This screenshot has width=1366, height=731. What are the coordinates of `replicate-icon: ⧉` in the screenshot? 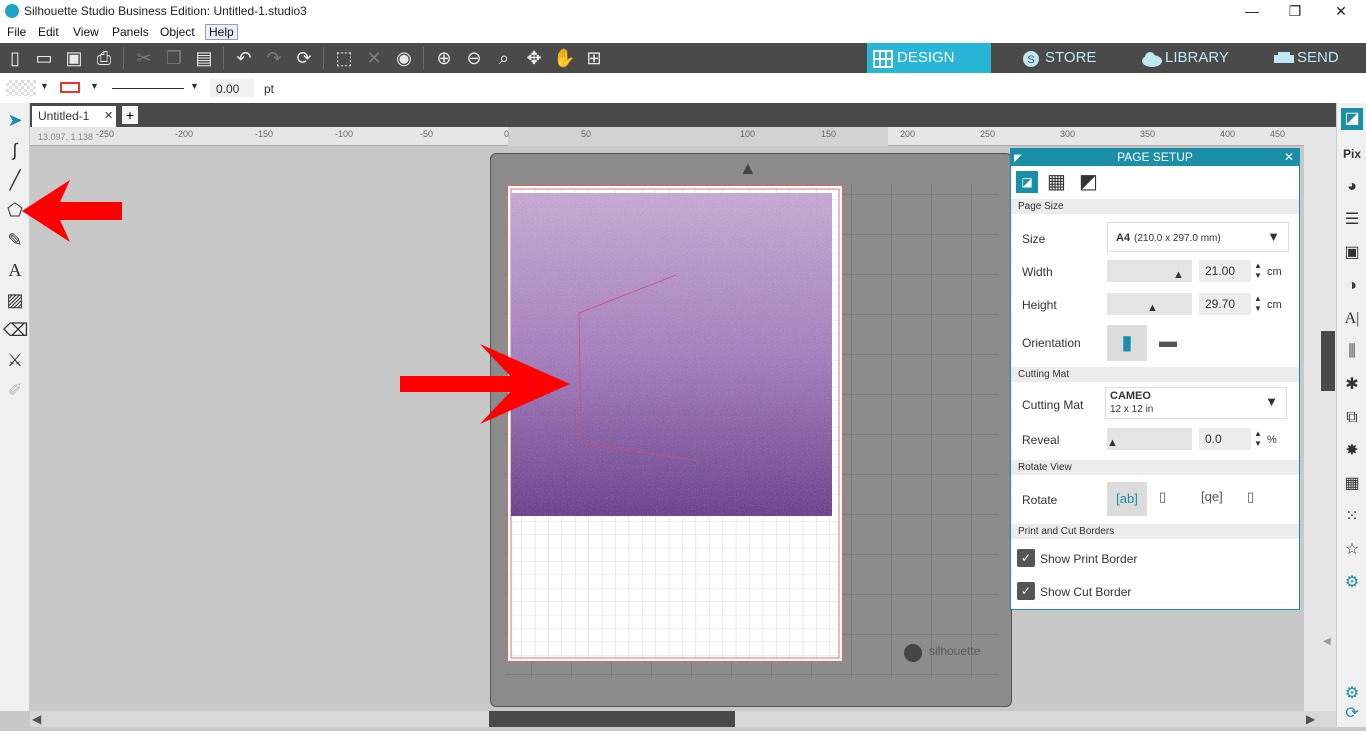 It's located at (1352, 418).